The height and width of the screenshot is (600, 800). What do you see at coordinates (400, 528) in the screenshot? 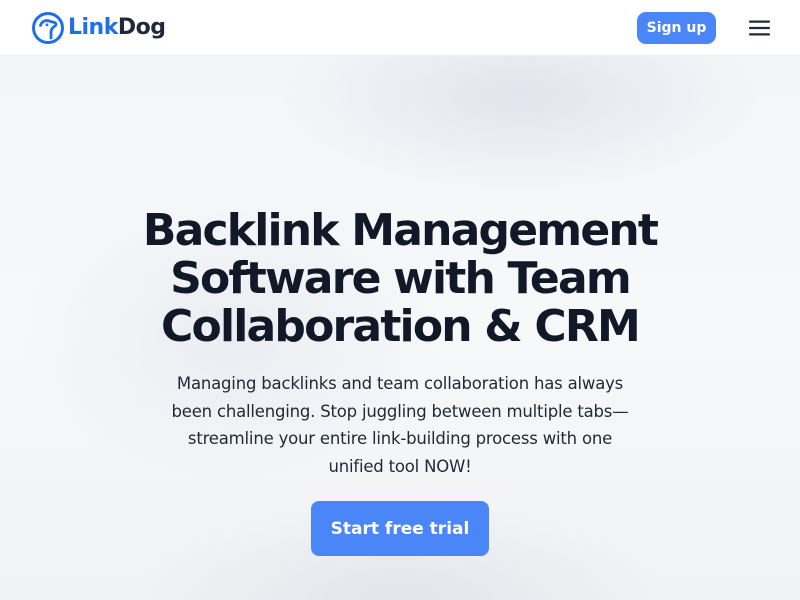
I see `start-free-trial-button: Start free trial` at bounding box center [400, 528].